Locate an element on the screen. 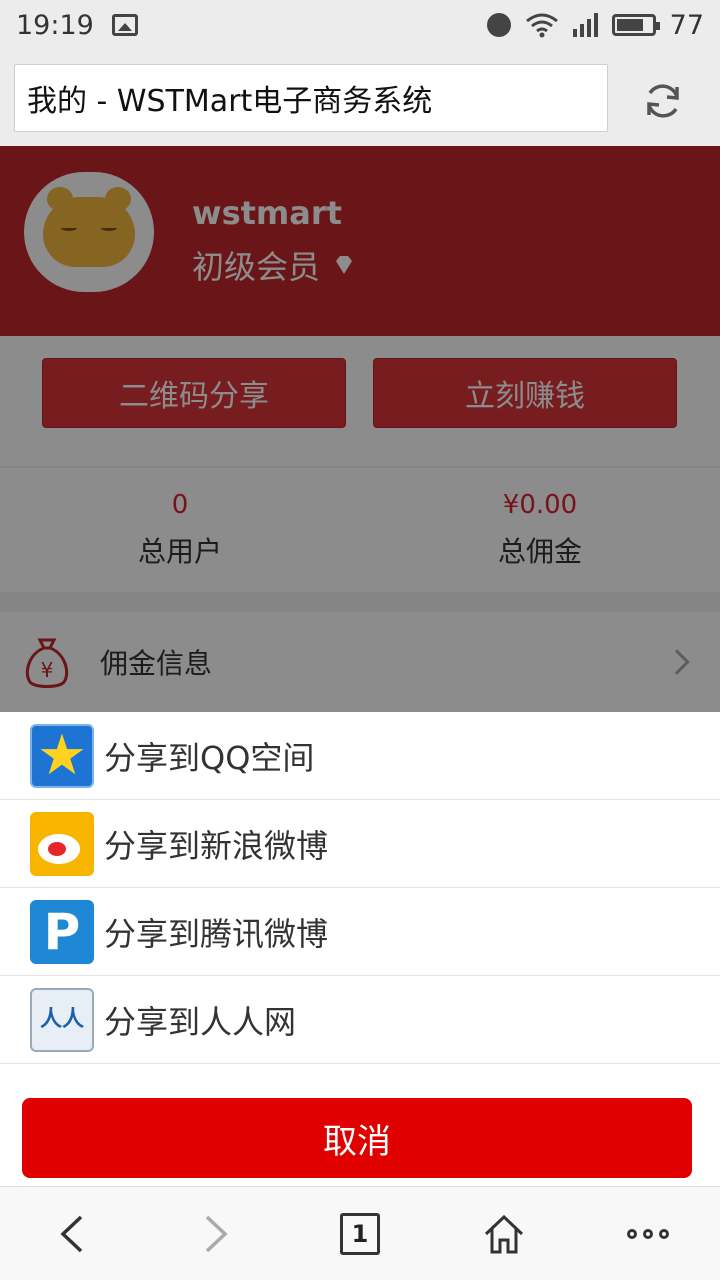  tabs-button: 1 is located at coordinates (360, 1234).